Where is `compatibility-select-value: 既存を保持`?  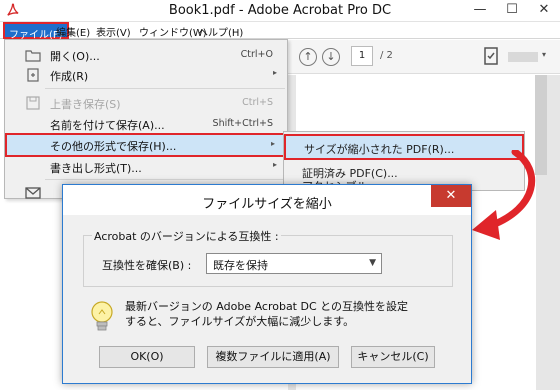 compatibility-select-value: 既存を保持 is located at coordinates (240, 265).